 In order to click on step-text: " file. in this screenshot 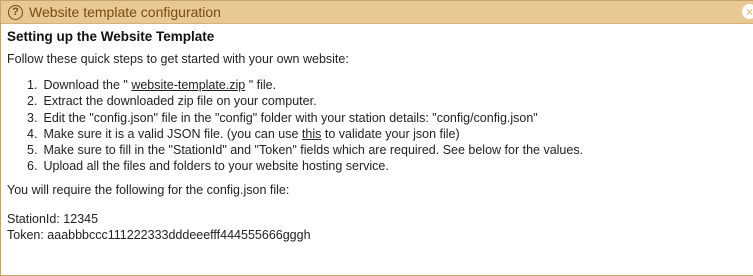, I will do `click(261, 85)`.